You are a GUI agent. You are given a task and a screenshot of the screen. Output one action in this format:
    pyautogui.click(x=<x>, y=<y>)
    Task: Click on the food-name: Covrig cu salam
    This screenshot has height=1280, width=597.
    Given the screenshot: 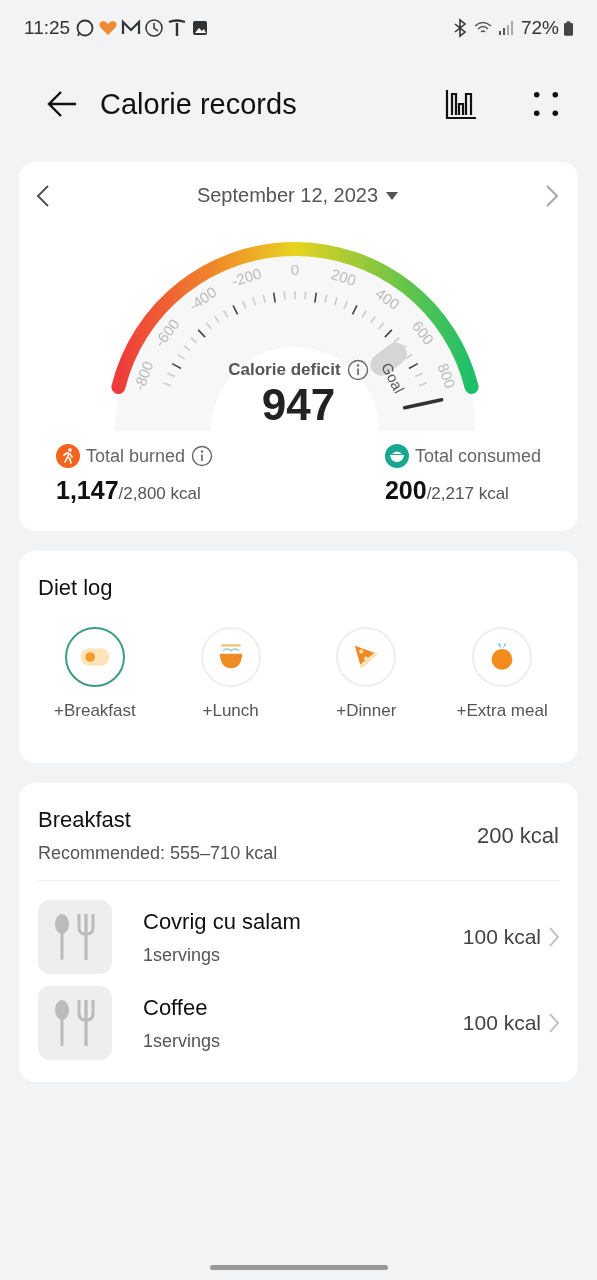 What is the action you would take?
    pyautogui.click(x=222, y=921)
    